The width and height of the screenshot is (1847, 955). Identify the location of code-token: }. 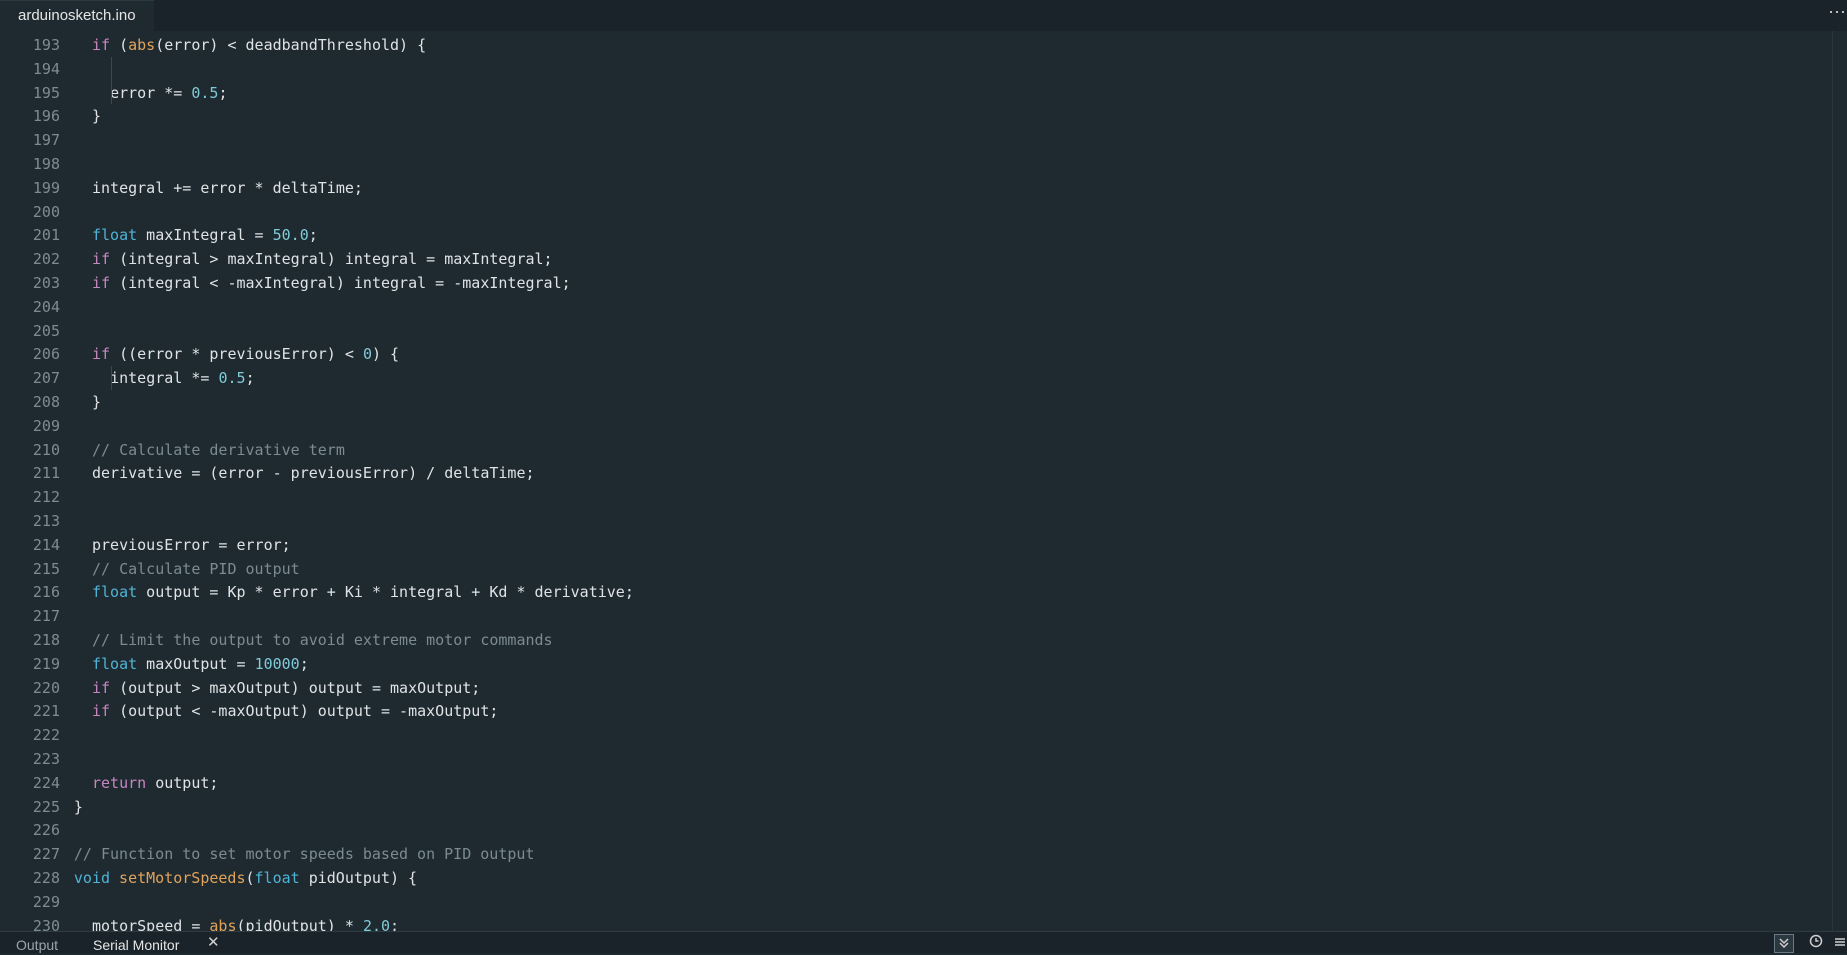
(78, 806).